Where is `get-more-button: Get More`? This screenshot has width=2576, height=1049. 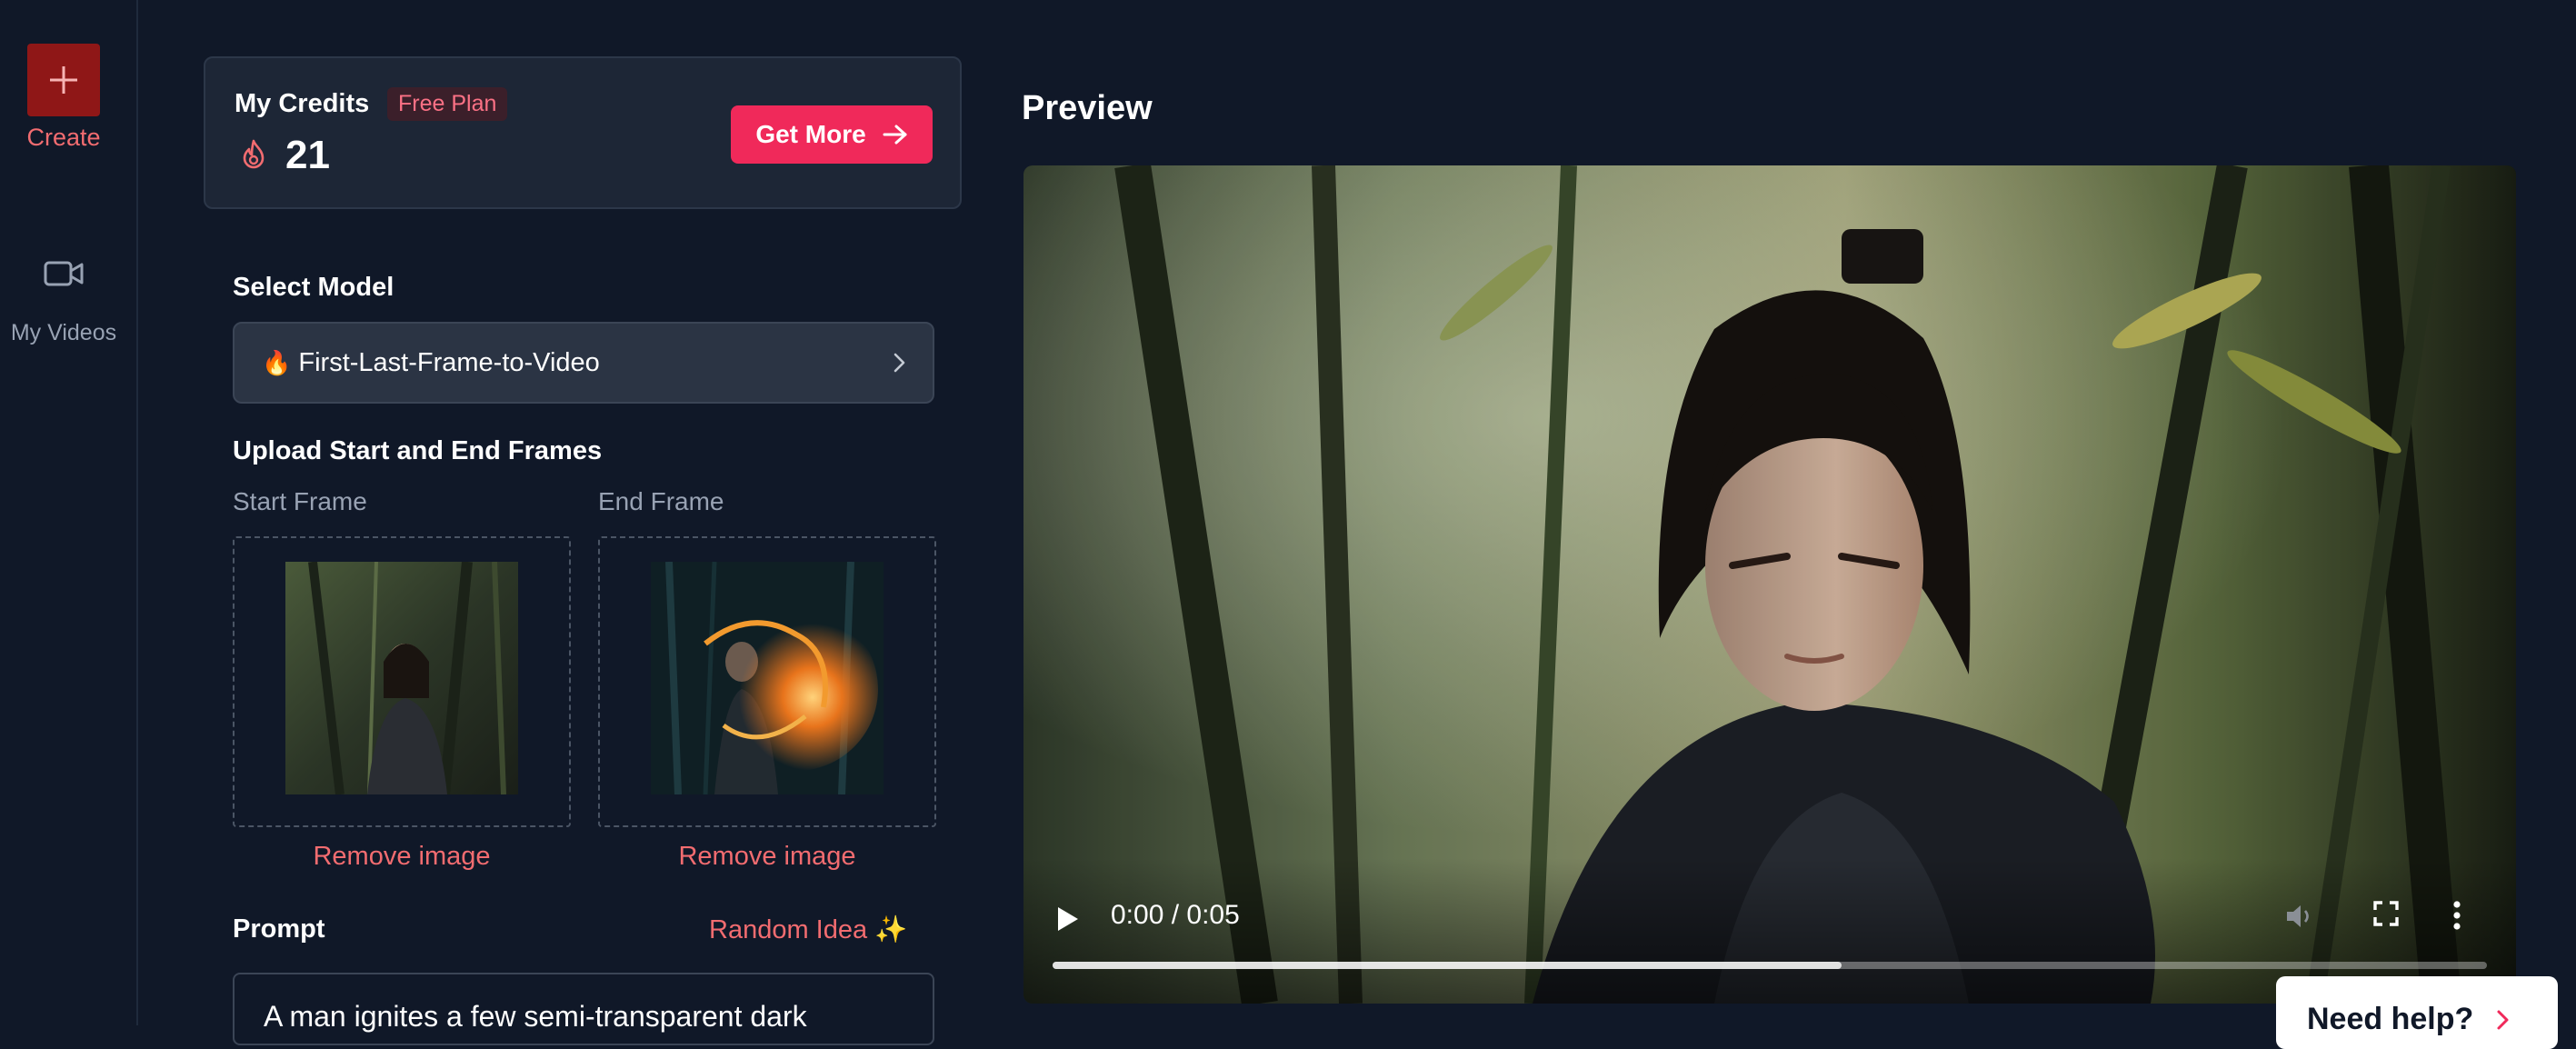 get-more-button: Get More is located at coordinates (832, 134).